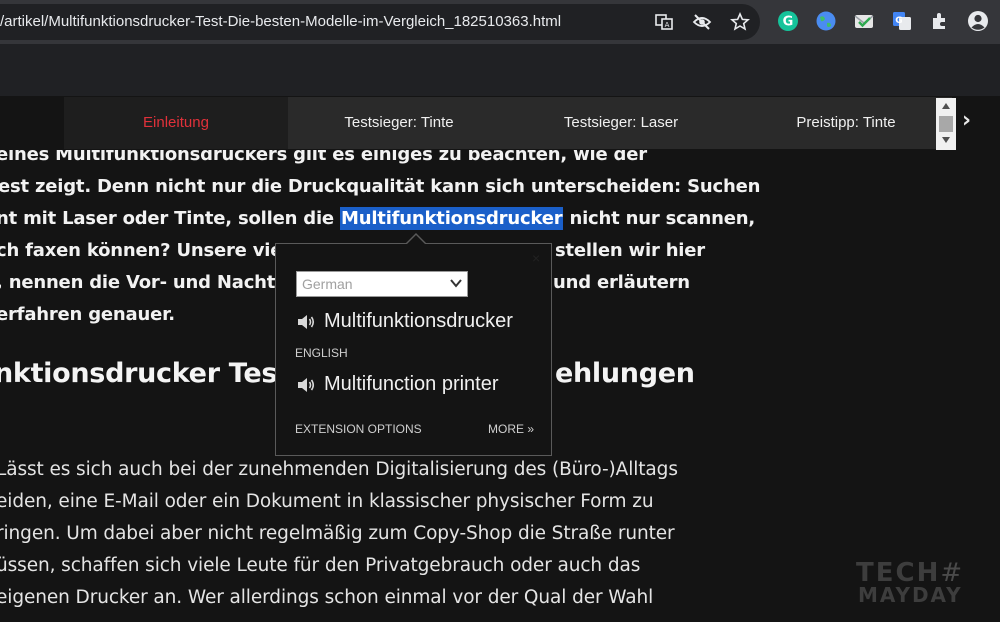 This screenshot has height=622, width=1000. Describe the element at coordinates (664, 22) in the screenshot. I see `translate-icon: A` at that location.